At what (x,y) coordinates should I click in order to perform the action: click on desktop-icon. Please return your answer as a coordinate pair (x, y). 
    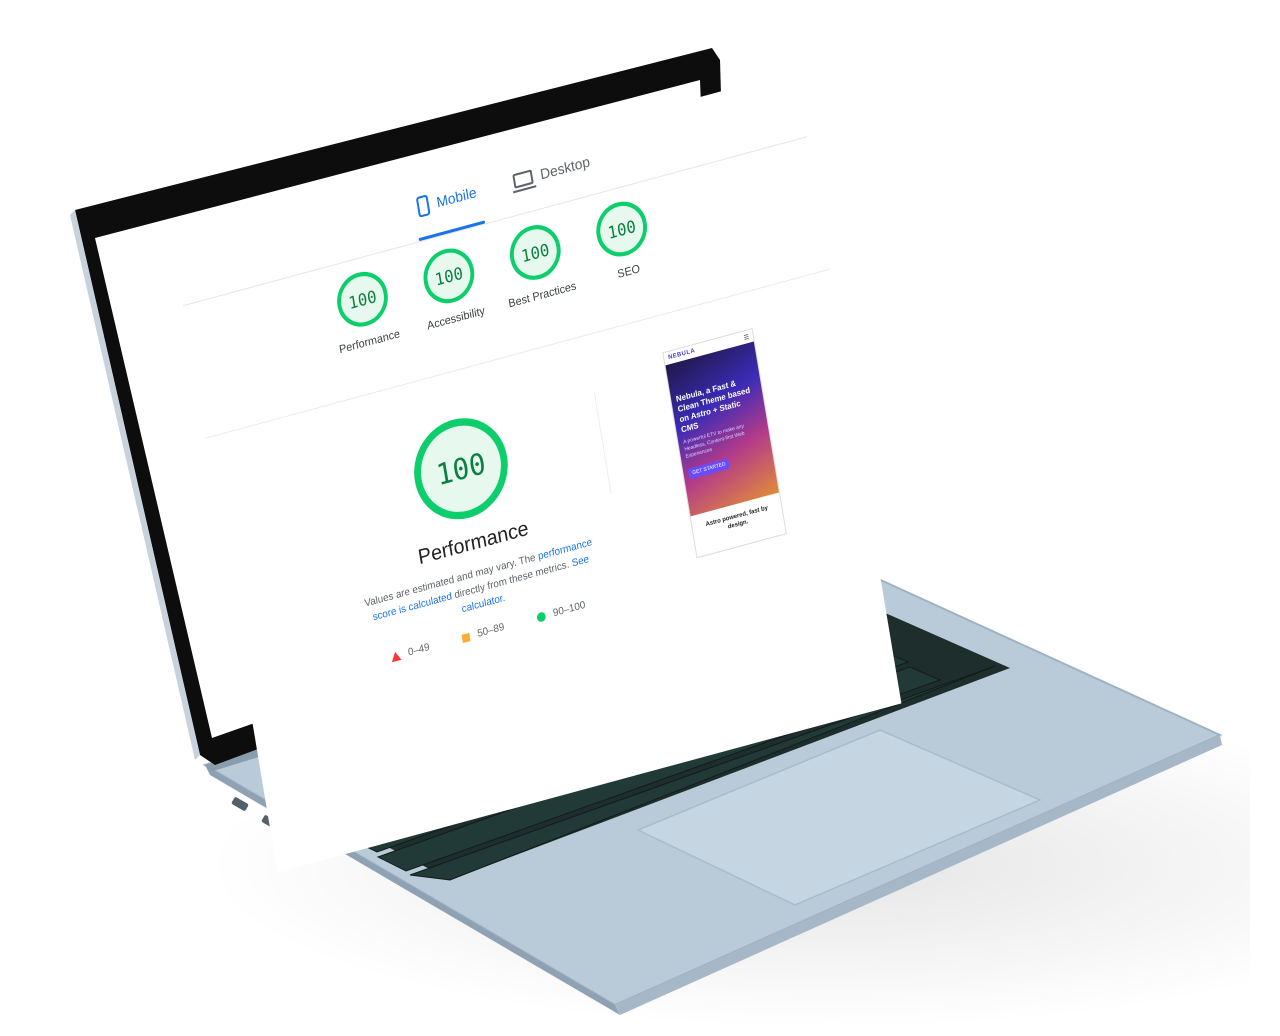
    Looking at the image, I should click on (523, 179).